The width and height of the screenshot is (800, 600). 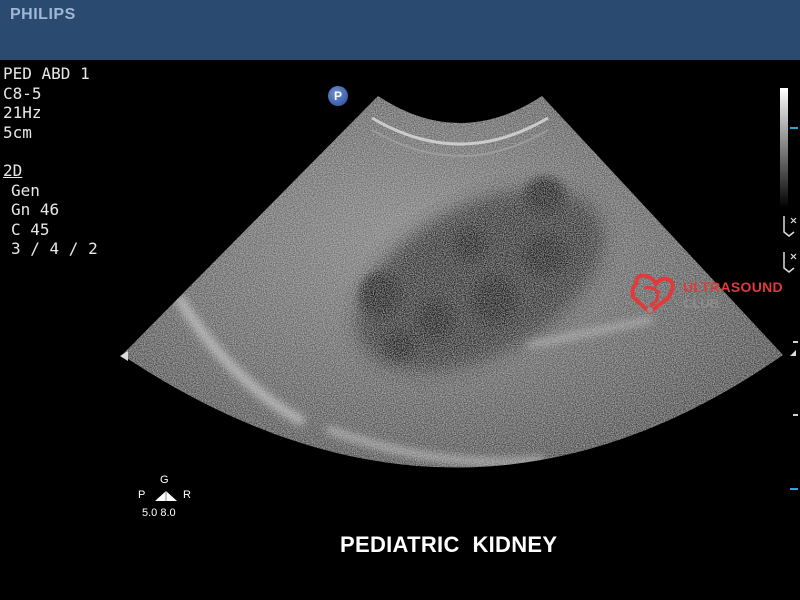 I want to click on orientation-marker: G P R 5.0 8.0, so click(x=168, y=499).